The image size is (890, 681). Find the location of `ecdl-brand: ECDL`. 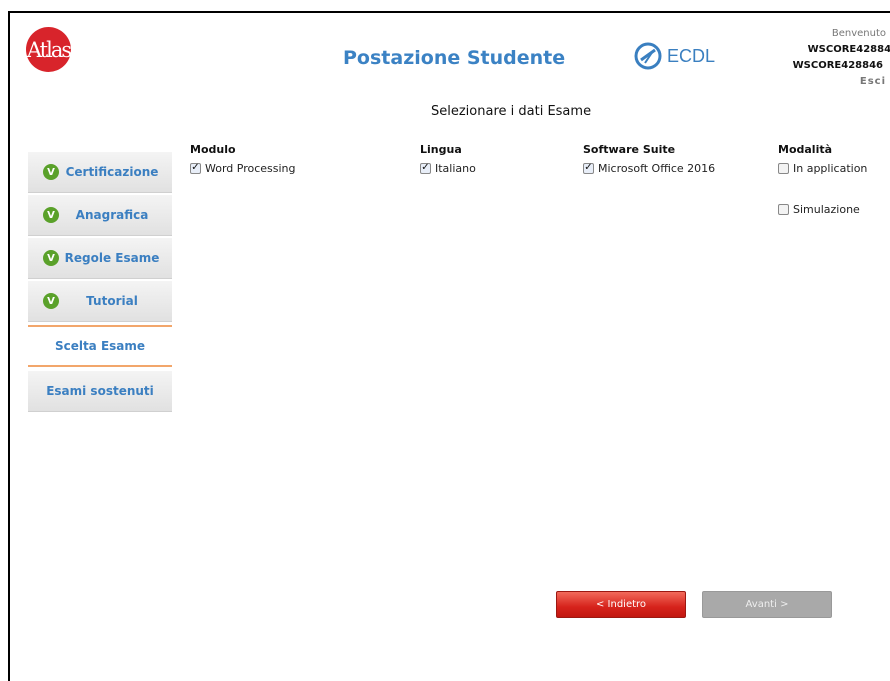

ecdl-brand: ECDL is located at coordinates (674, 56).